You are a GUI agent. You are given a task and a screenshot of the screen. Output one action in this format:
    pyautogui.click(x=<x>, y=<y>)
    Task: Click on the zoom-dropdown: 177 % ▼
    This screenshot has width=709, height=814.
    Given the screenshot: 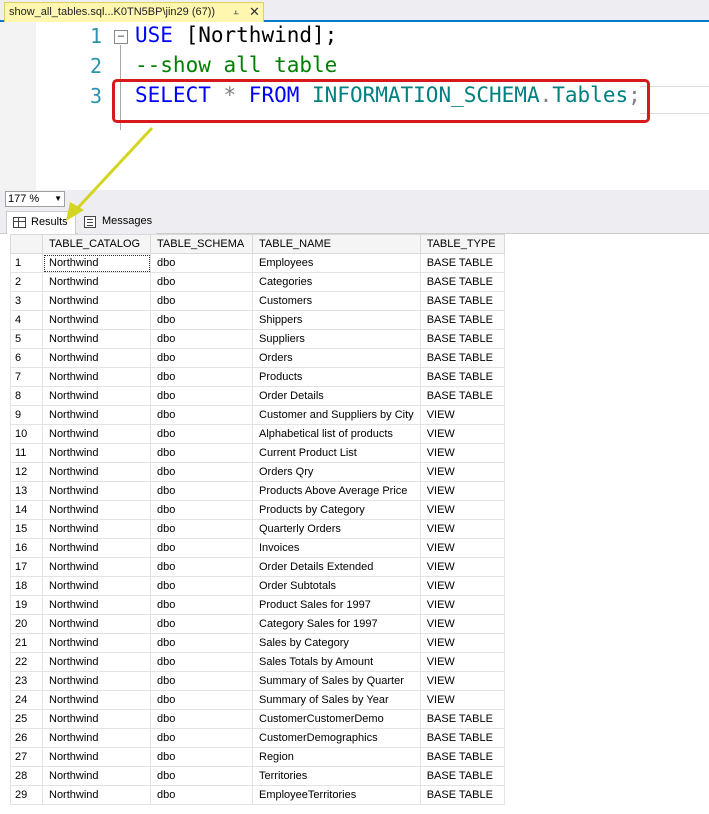 What is the action you would take?
    pyautogui.click(x=35, y=199)
    